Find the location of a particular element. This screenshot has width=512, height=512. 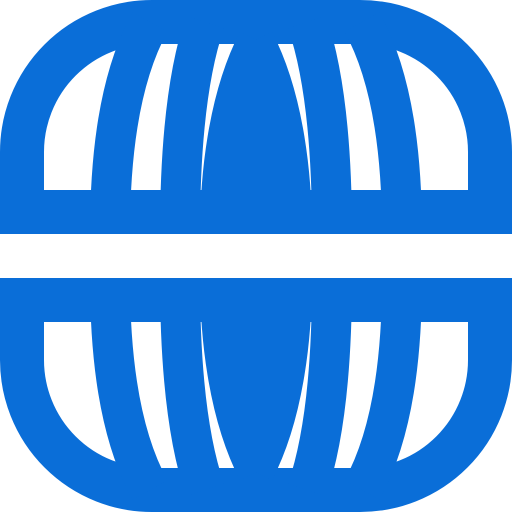

center-pillar-top is located at coordinates (256, 137).